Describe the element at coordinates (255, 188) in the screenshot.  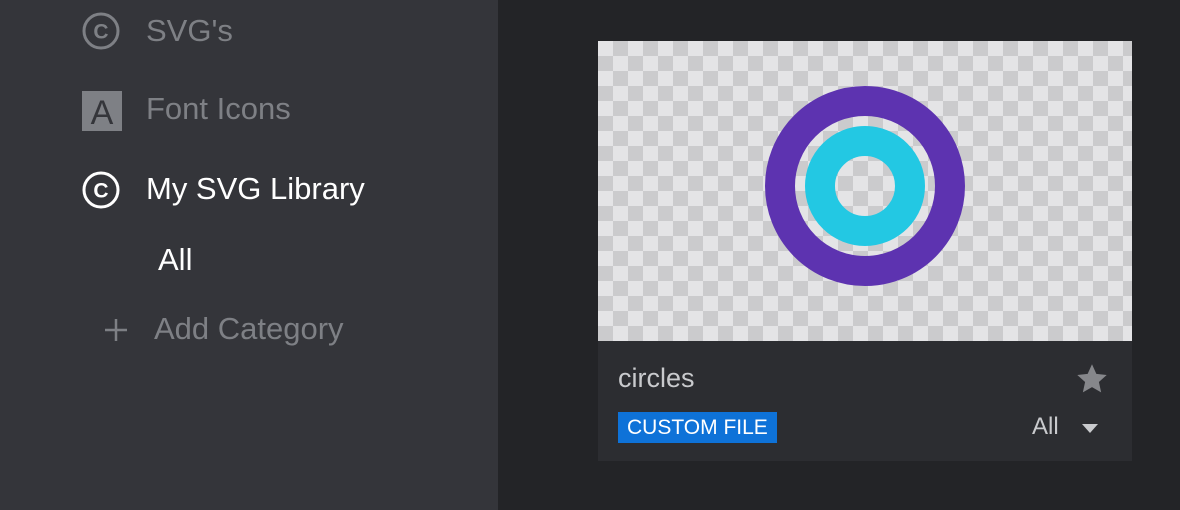
I see `sidebar-item-label: My SVG Library` at that location.